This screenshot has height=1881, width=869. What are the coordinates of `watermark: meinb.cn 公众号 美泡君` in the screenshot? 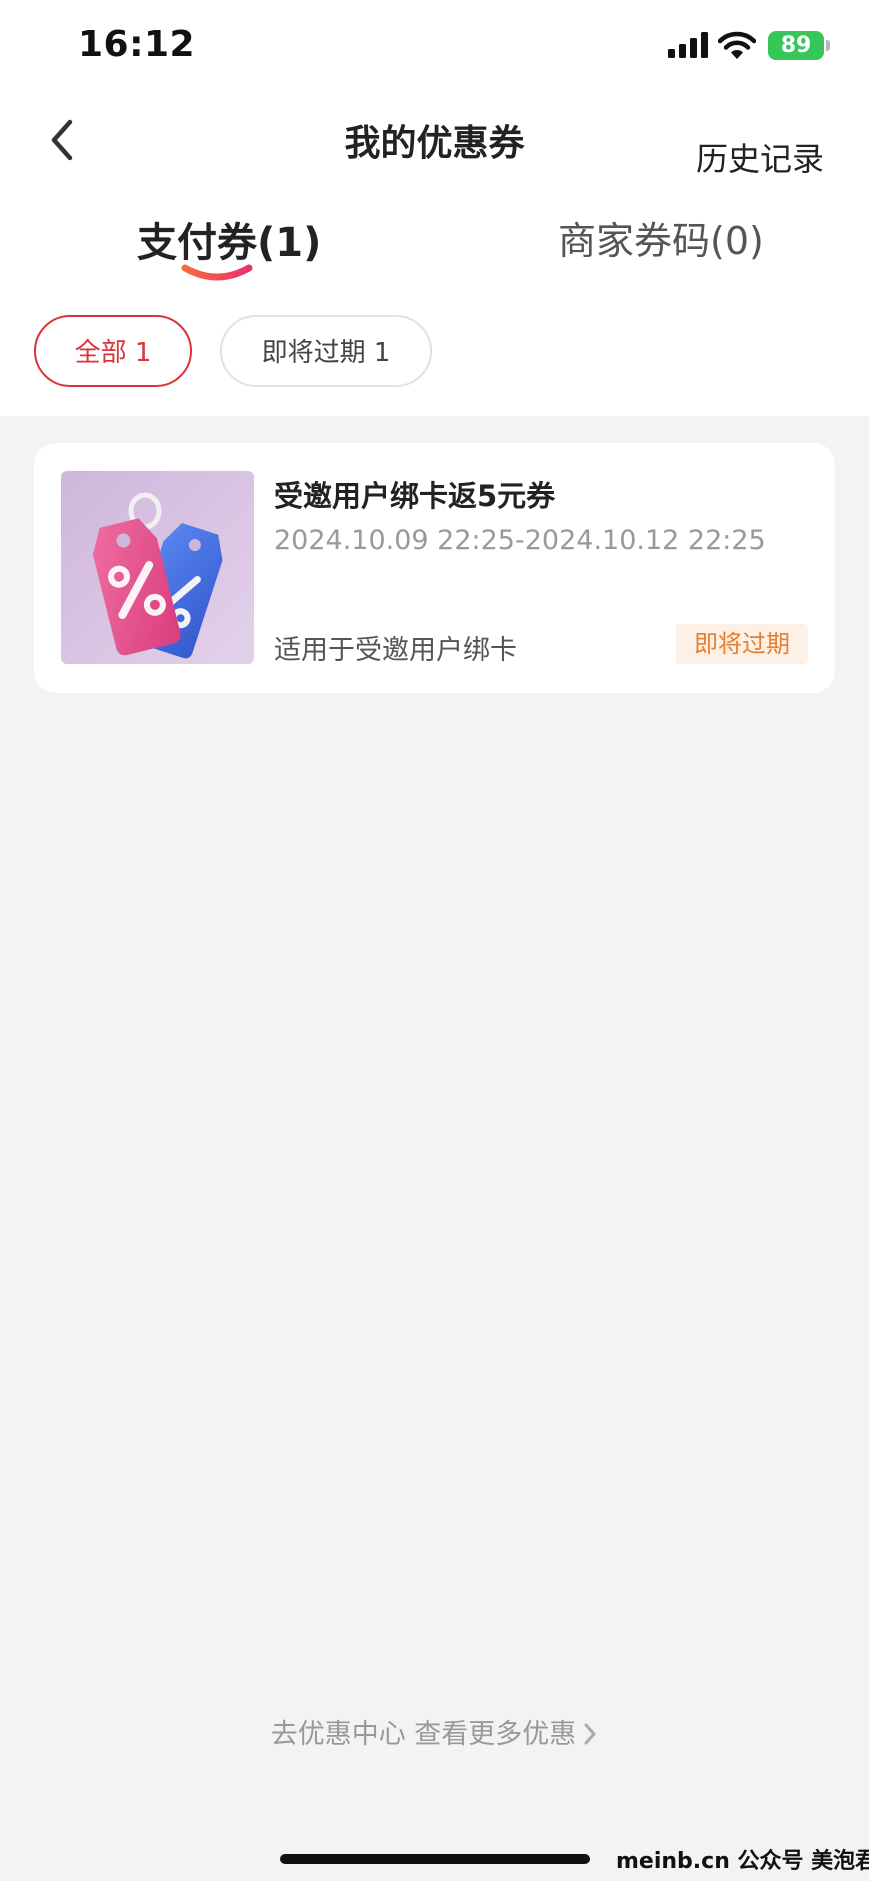 It's located at (742, 1861).